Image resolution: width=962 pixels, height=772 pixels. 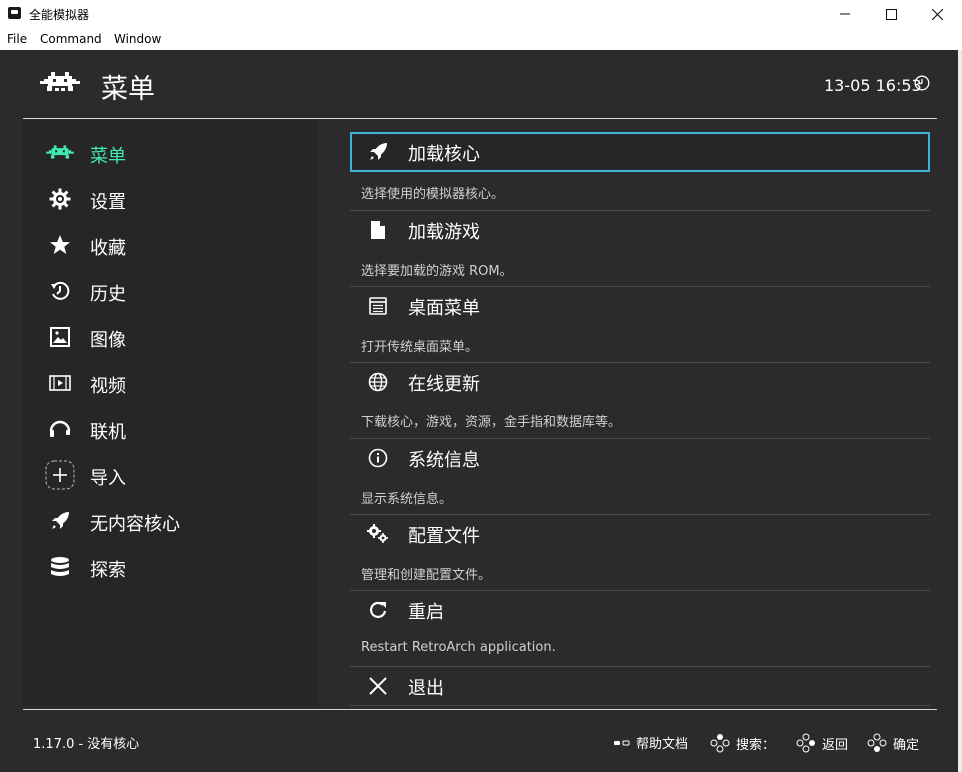 I want to click on footer-back: 返回, so click(x=822, y=743).